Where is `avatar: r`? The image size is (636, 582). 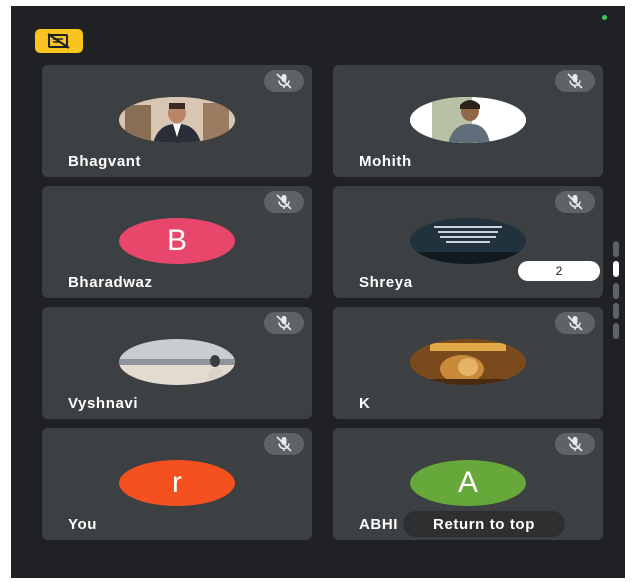
avatar: r is located at coordinates (177, 483).